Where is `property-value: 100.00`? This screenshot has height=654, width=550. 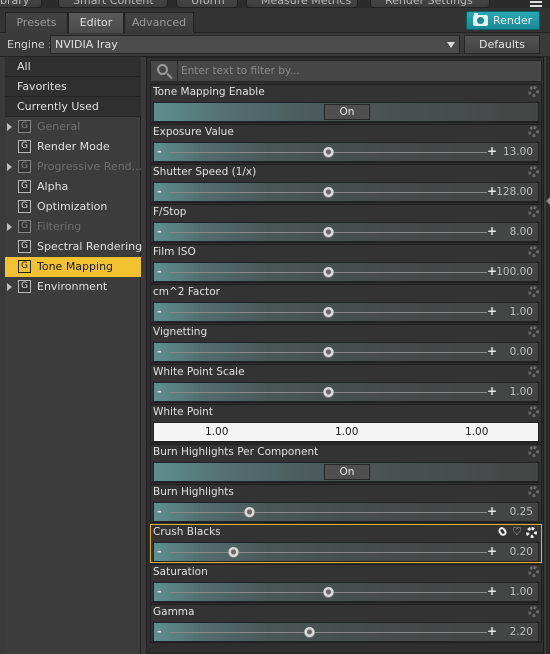 property-value: 100.00 is located at coordinates (514, 272).